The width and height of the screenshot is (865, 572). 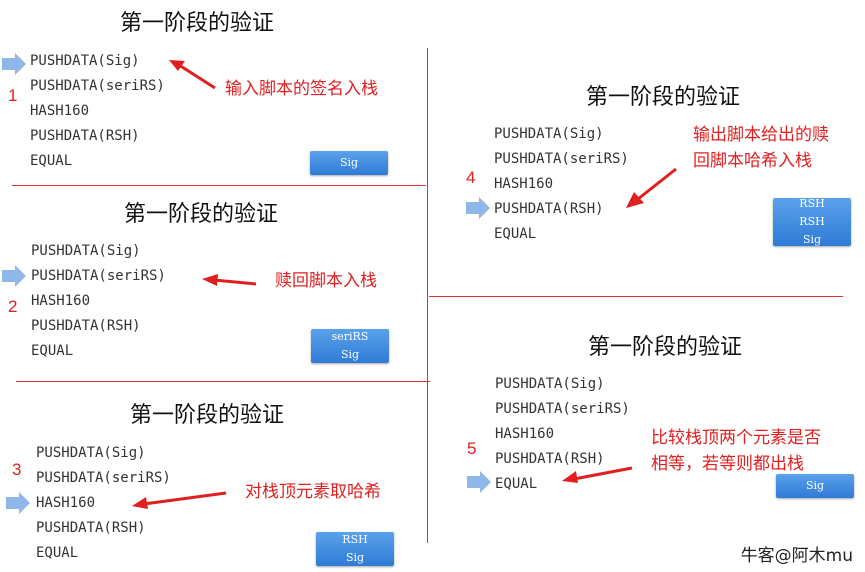 I want to click on panel-2-code-line: PUSHDATA(seriRS), so click(x=98, y=276).